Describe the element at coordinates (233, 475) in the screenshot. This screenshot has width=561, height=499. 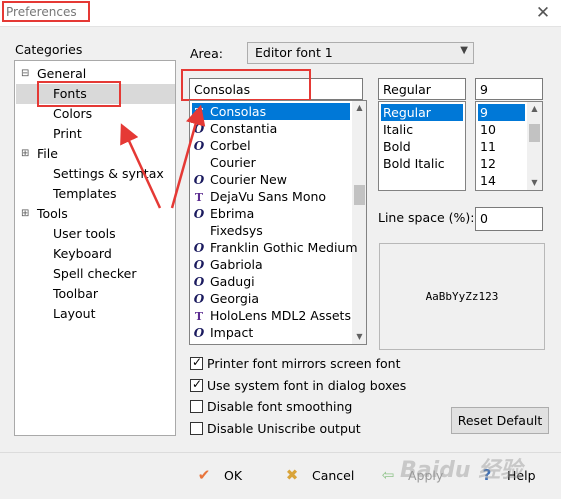
I see `ok-label: OK` at that location.